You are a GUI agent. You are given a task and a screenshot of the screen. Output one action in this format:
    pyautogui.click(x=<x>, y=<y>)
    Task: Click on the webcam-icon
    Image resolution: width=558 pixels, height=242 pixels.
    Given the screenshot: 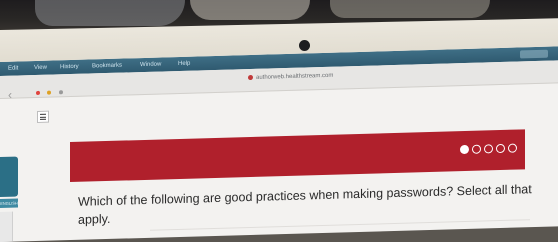 What is the action you would take?
    pyautogui.click(x=304, y=45)
    